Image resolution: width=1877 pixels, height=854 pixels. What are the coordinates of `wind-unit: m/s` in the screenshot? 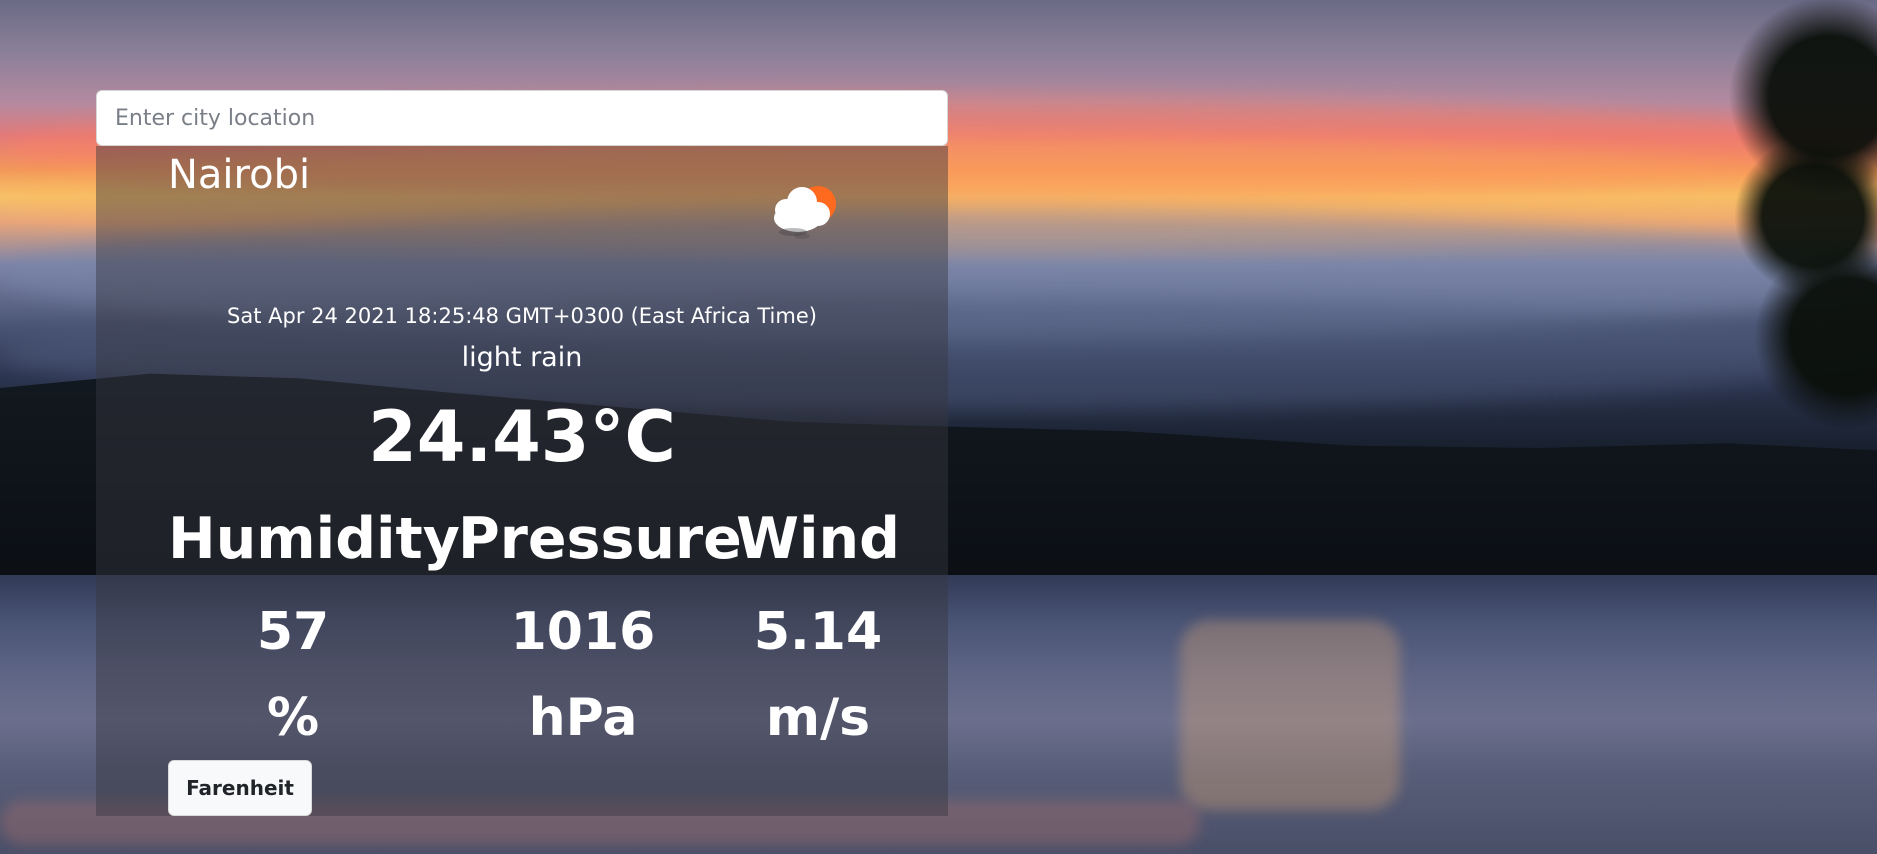 It's located at (818, 718).